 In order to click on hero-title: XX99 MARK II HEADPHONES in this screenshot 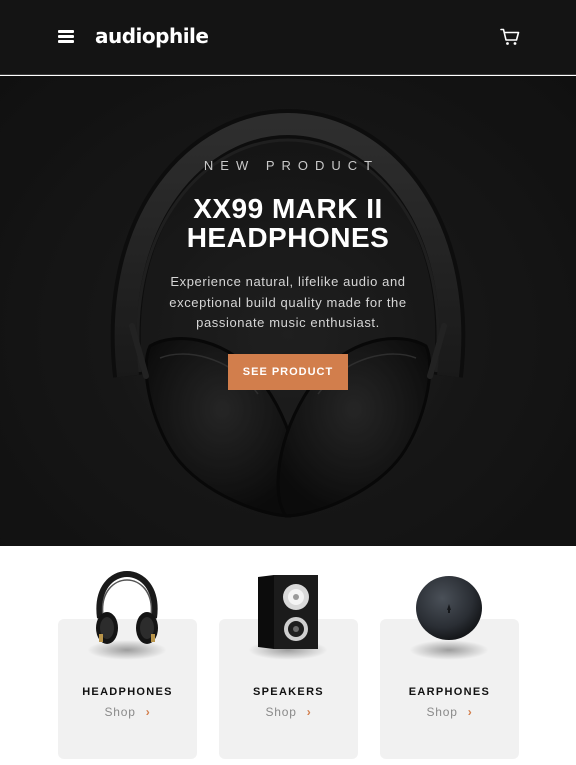, I will do `click(288, 223)`.